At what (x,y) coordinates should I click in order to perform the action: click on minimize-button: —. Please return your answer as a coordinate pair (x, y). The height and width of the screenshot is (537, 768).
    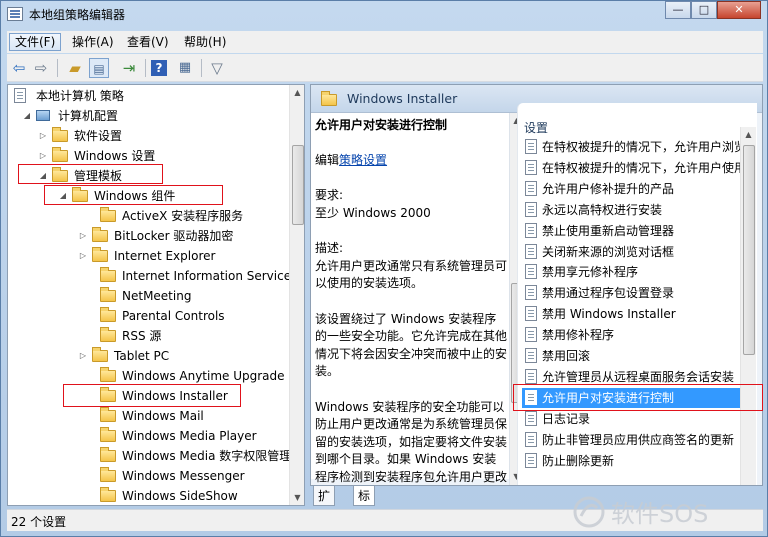
    Looking at the image, I should click on (678, 10).